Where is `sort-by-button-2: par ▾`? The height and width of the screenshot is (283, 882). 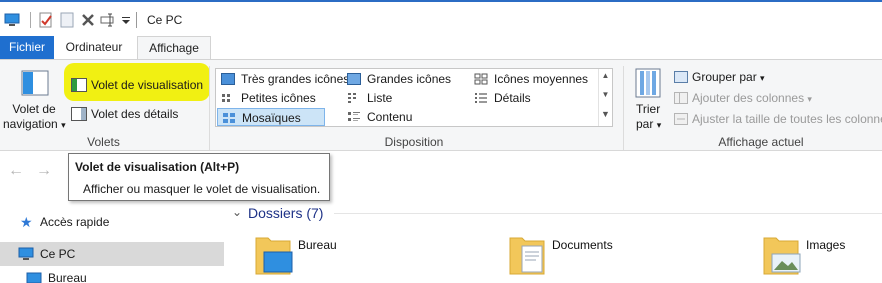
sort-by-button-2: par ▾ is located at coordinates (648, 125).